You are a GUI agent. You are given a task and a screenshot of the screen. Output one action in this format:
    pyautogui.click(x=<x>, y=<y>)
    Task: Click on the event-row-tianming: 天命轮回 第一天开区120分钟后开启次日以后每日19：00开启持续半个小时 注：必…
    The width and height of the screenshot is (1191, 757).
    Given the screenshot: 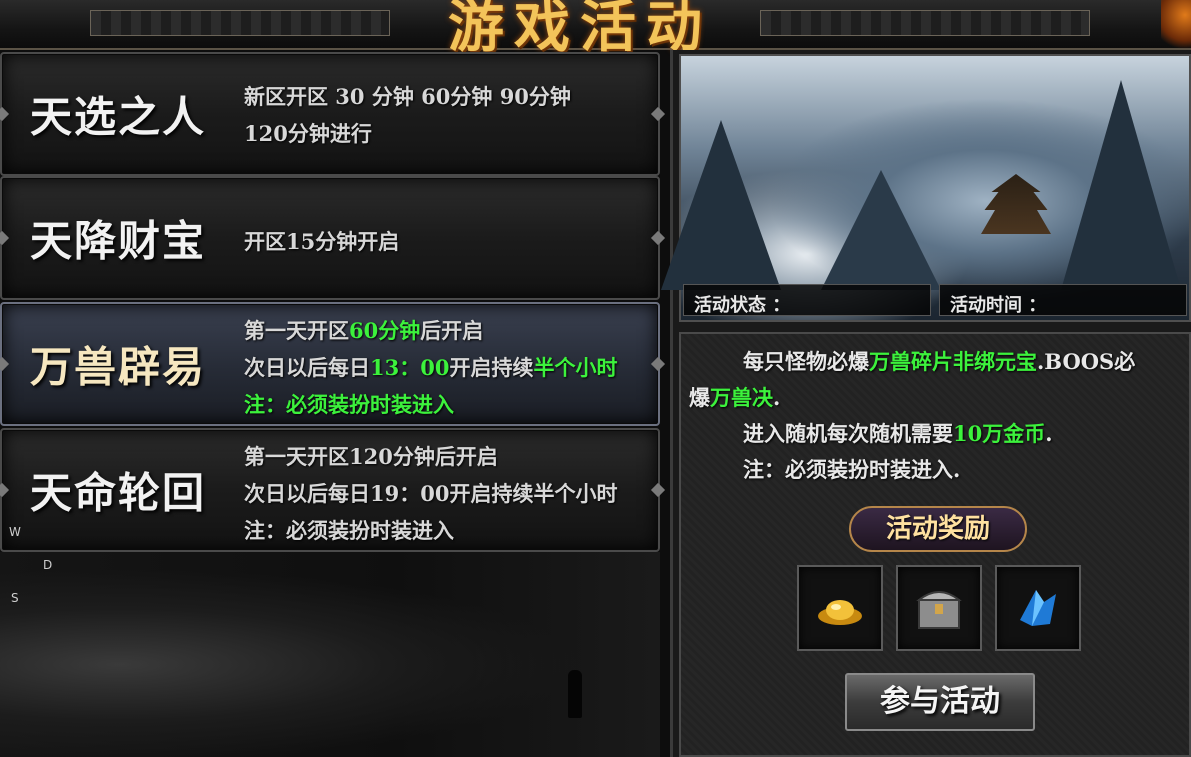 What is the action you would take?
    pyautogui.click(x=330, y=490)
    